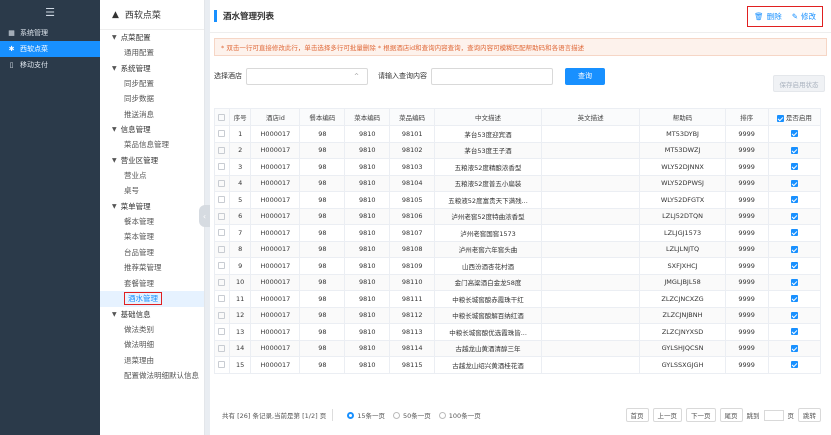 The width and height of the screenshot is (831, 435). I want to click on nav-sub-item: 推荐菜管理, so click(152, 268).